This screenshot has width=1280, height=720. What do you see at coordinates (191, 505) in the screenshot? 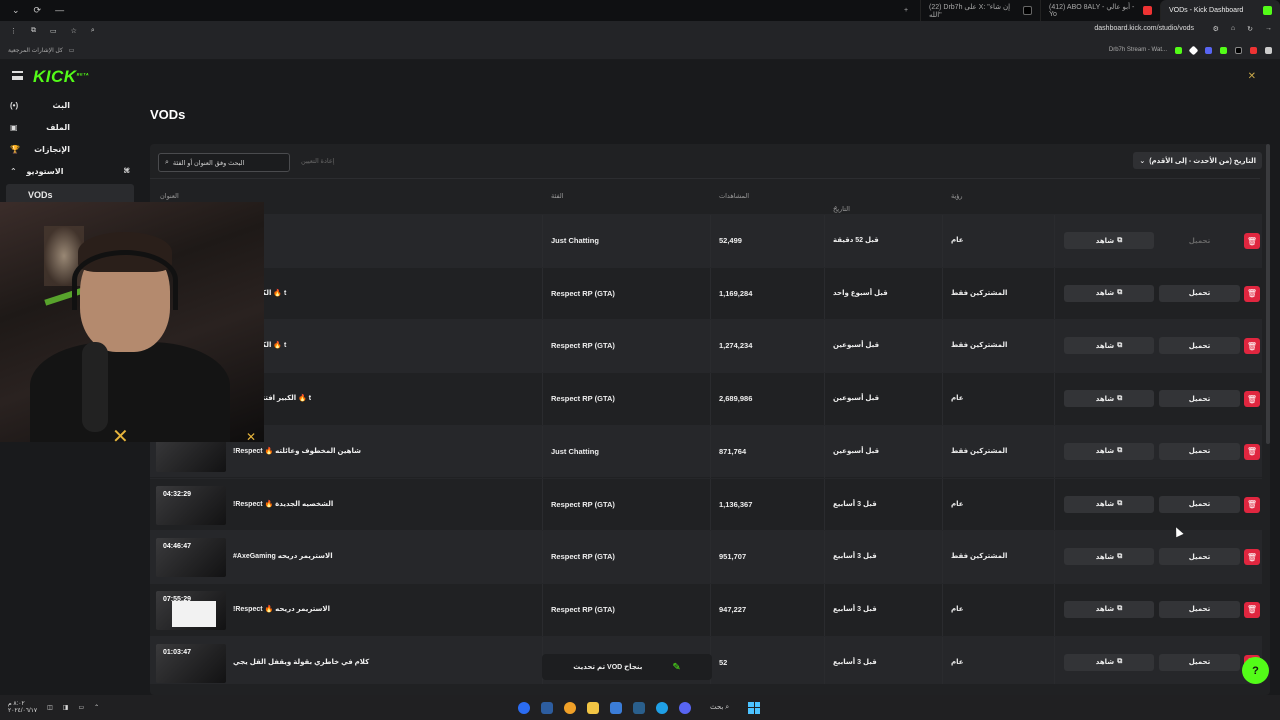
I see `vod-thumbnail: 04:32:29` at bounding box center [191, 505].